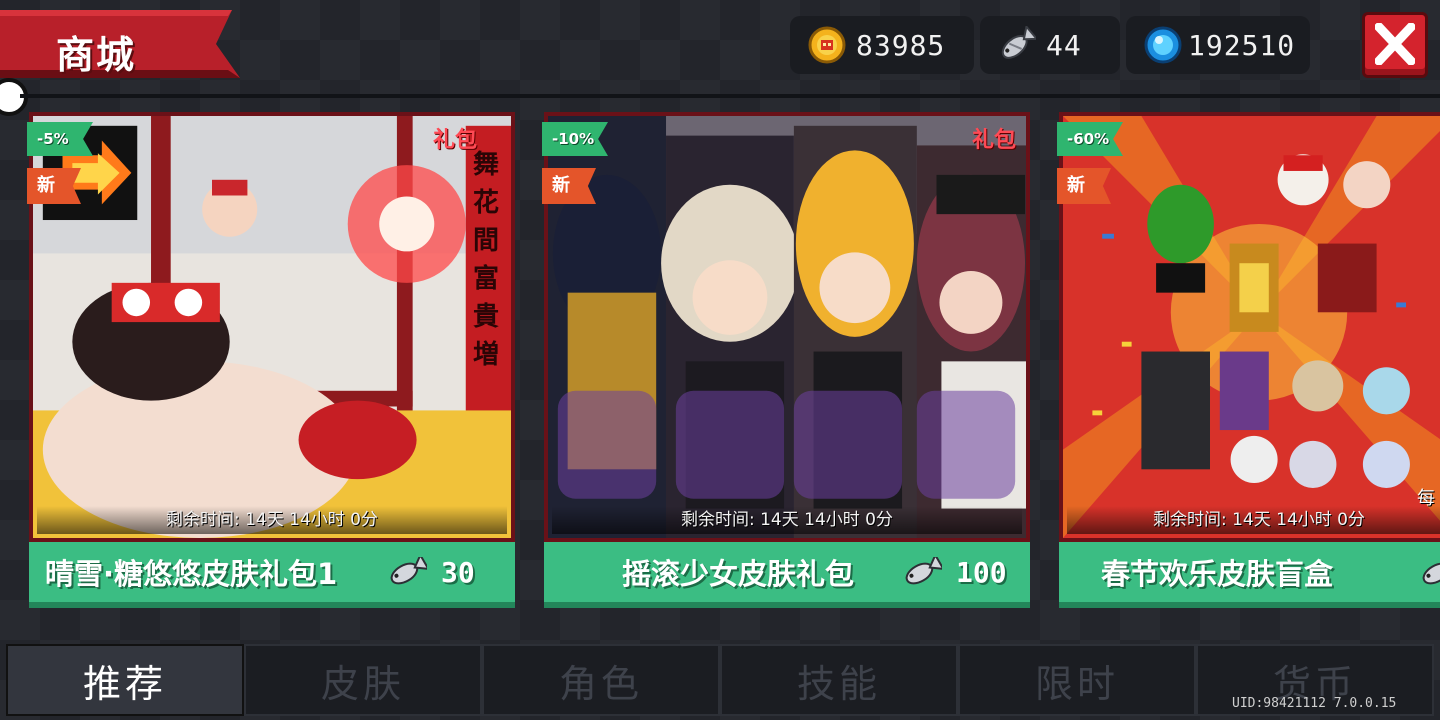  Describe the element at coordinates (96, 55) in the screenshot. I see `page-title: 商城` at that location.